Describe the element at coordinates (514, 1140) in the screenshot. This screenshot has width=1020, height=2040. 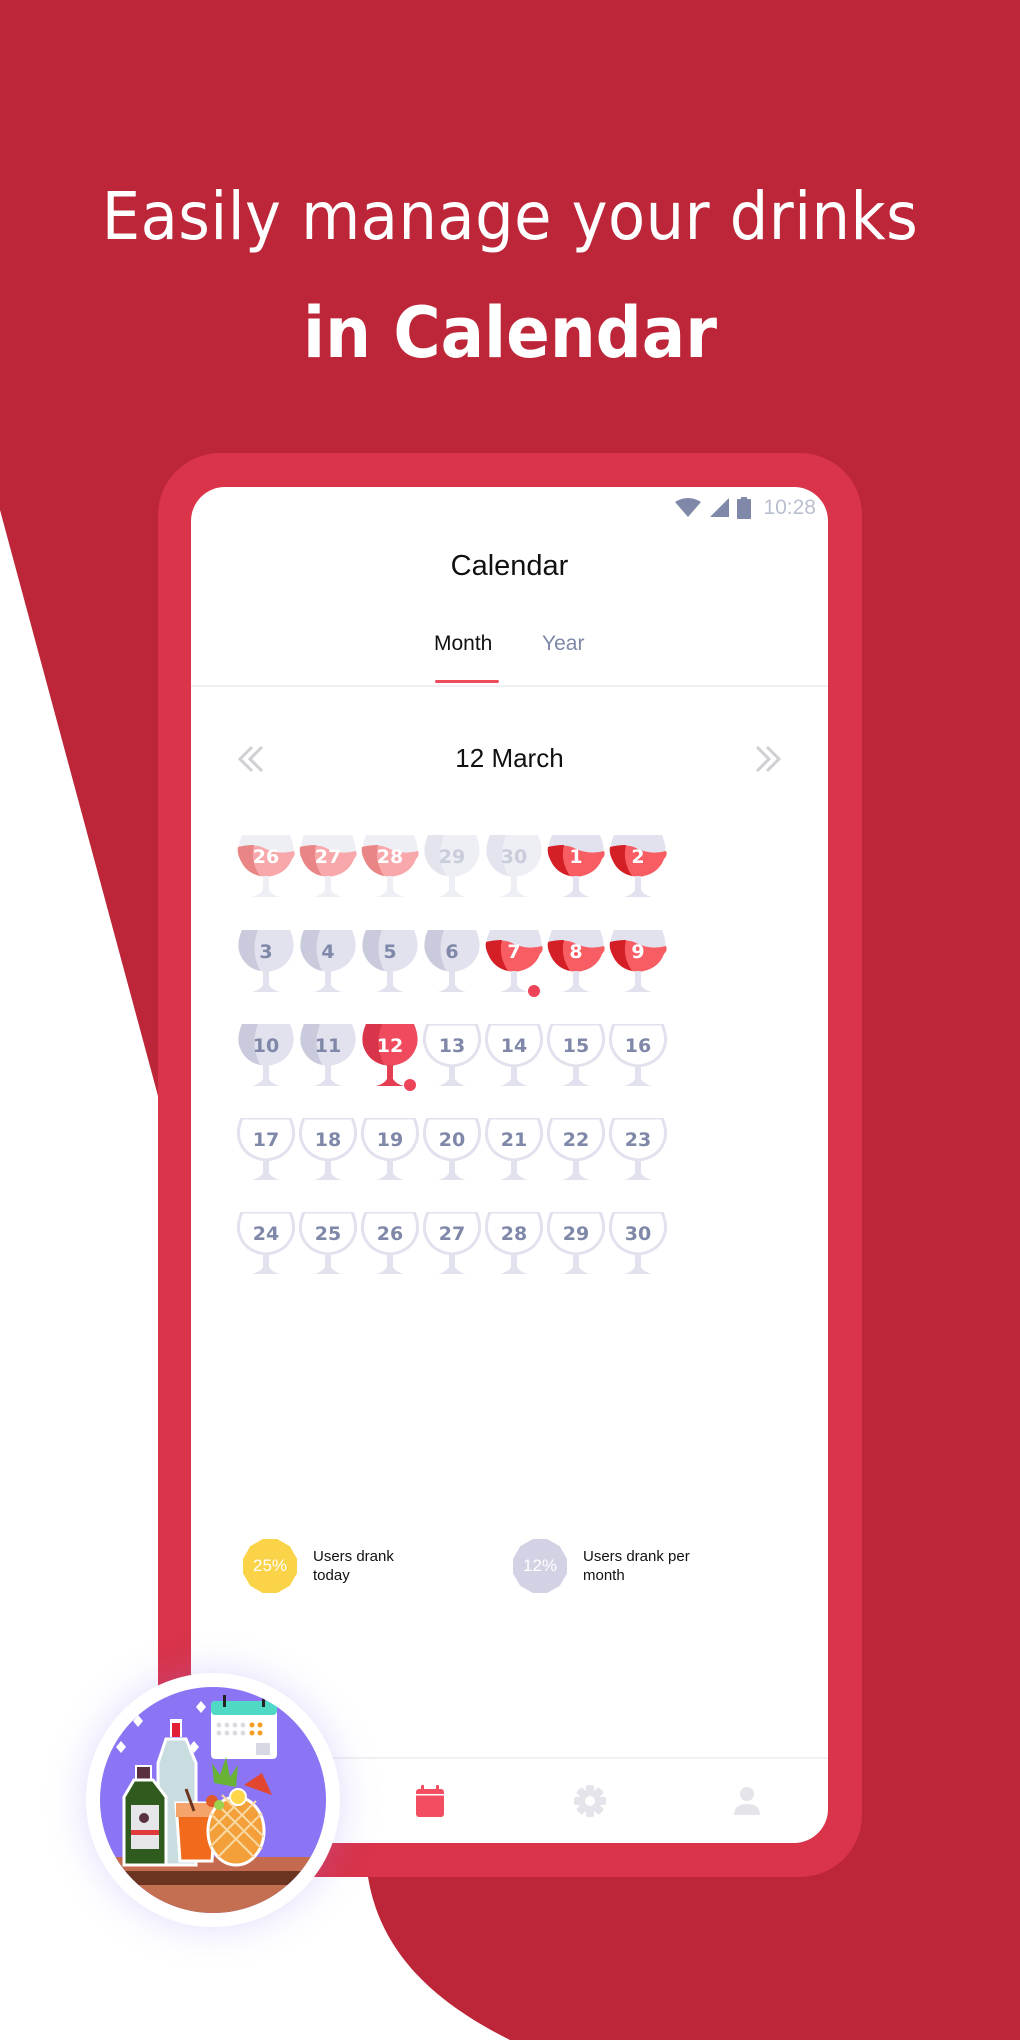
I see `day-number: 21` at that location.